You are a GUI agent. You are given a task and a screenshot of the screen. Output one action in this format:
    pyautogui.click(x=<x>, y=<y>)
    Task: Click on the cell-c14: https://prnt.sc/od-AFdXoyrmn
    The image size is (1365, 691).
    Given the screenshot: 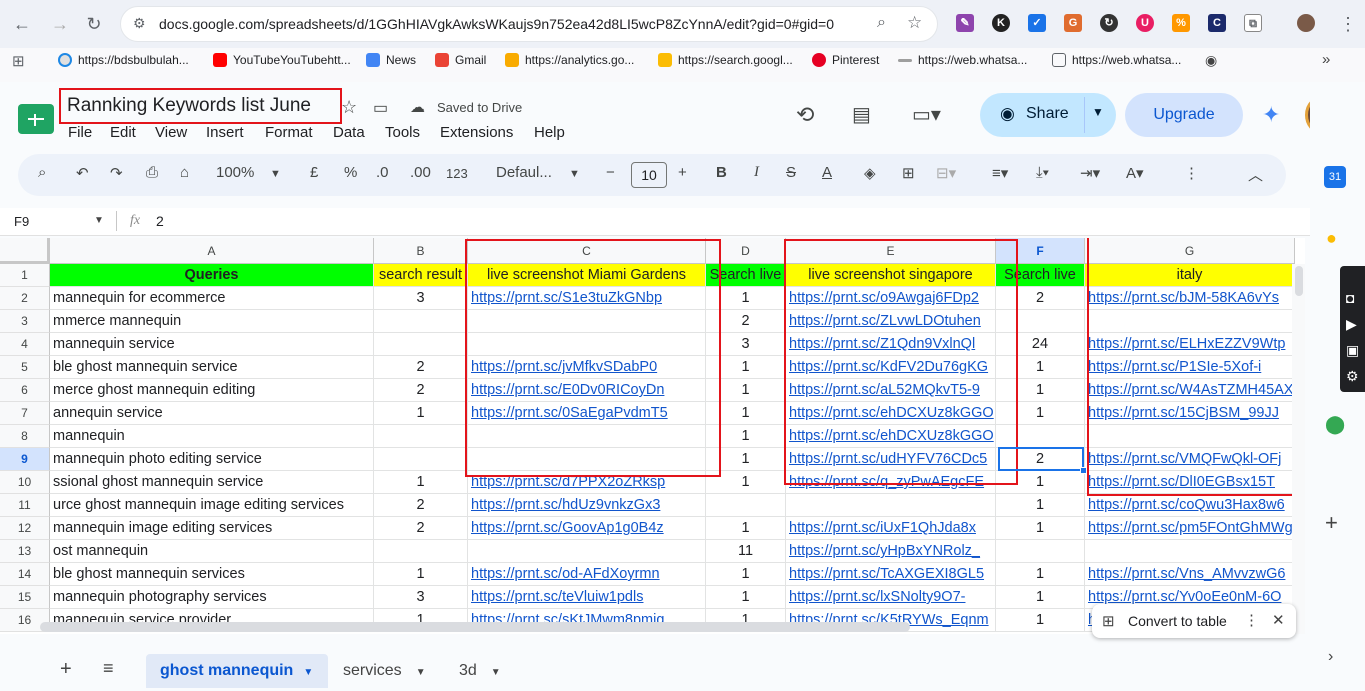 What is the action you would take?
    pyautogui.click(x=587, y=574)
    